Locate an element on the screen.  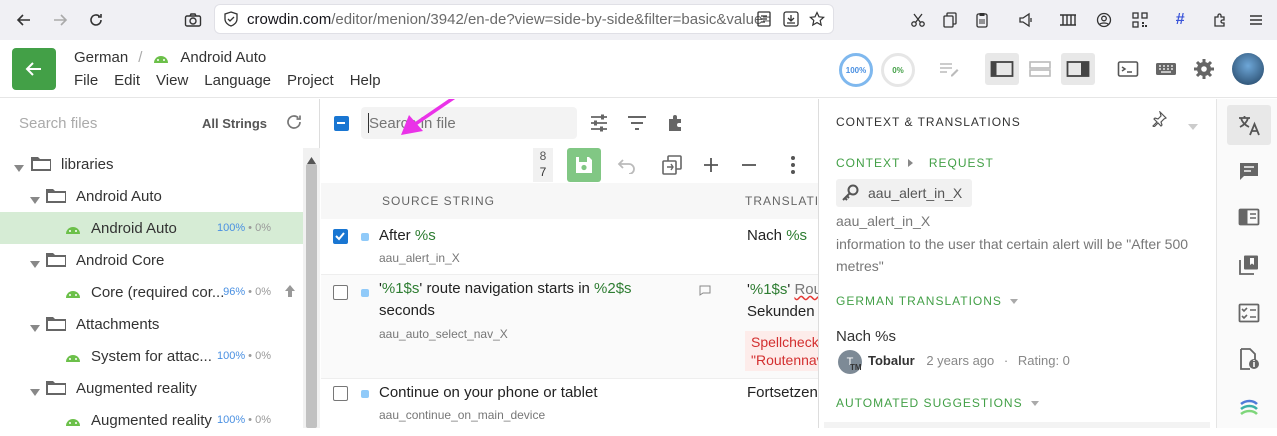
german-translations-header: GERMAN TRANSLATIONS is located at coordinates (927, 301).